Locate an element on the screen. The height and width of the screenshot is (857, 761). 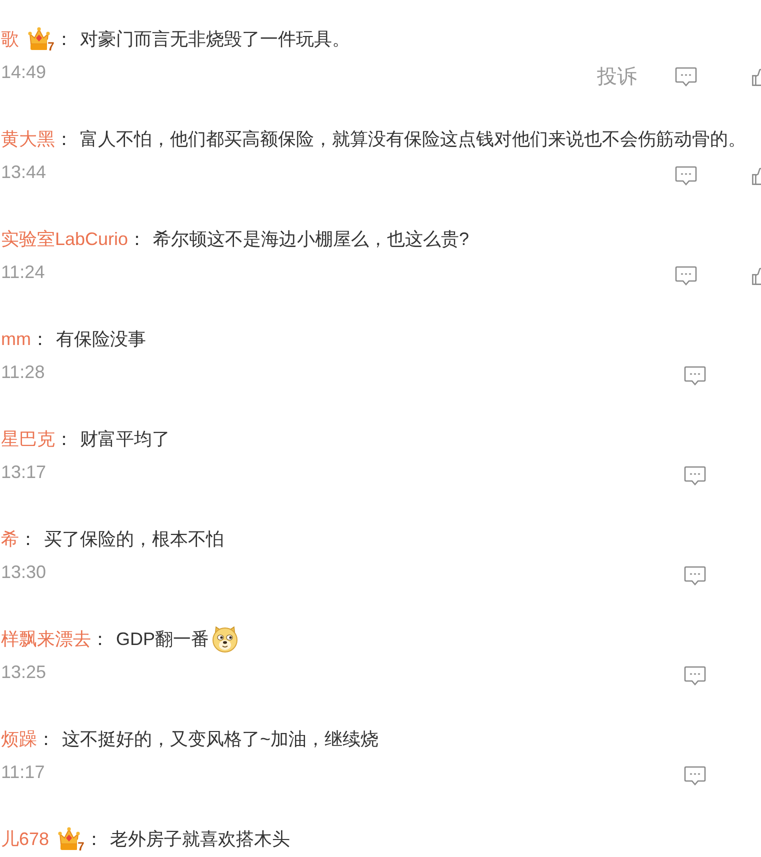
username: 歌 is located at coordinates (10, 39).